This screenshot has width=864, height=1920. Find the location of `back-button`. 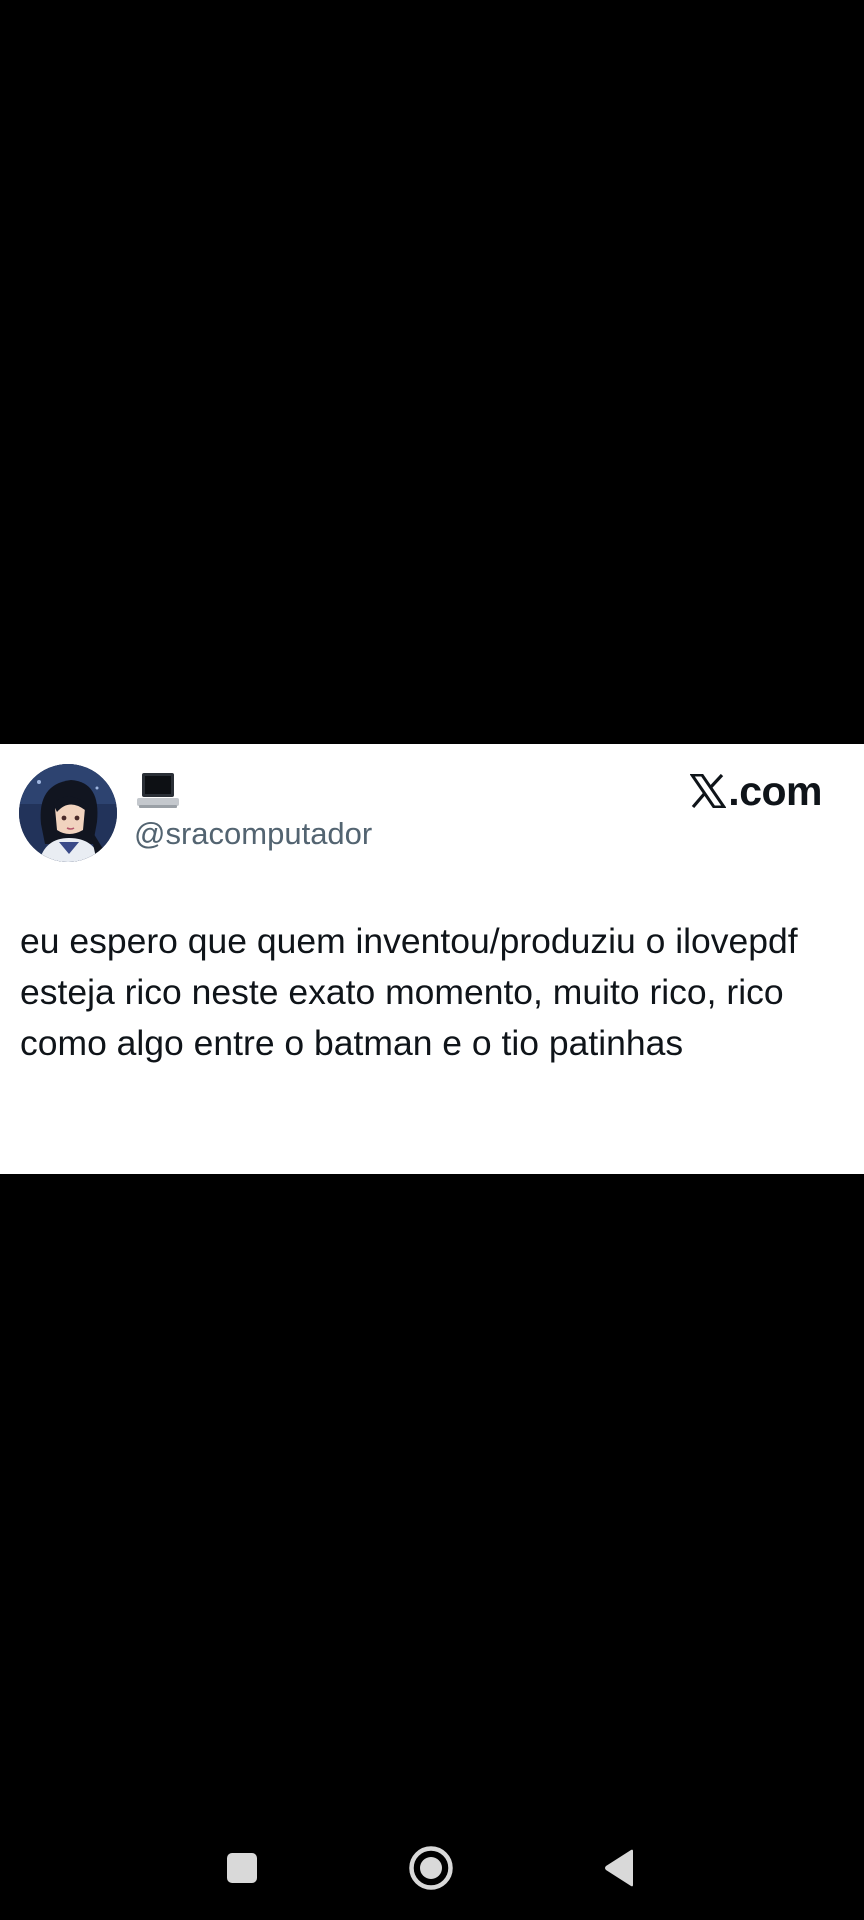

back-button is located at coordinates (620, 1868).